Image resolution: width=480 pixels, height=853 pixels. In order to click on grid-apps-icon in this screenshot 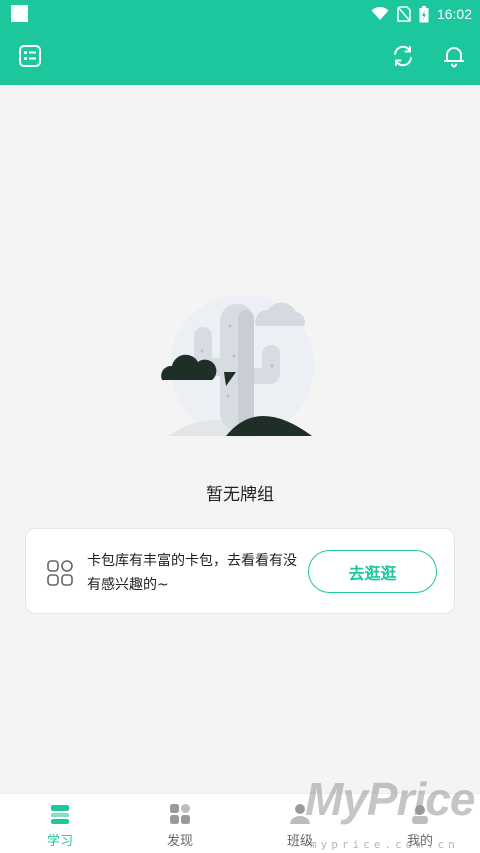, I will do `click(60, 573)`.